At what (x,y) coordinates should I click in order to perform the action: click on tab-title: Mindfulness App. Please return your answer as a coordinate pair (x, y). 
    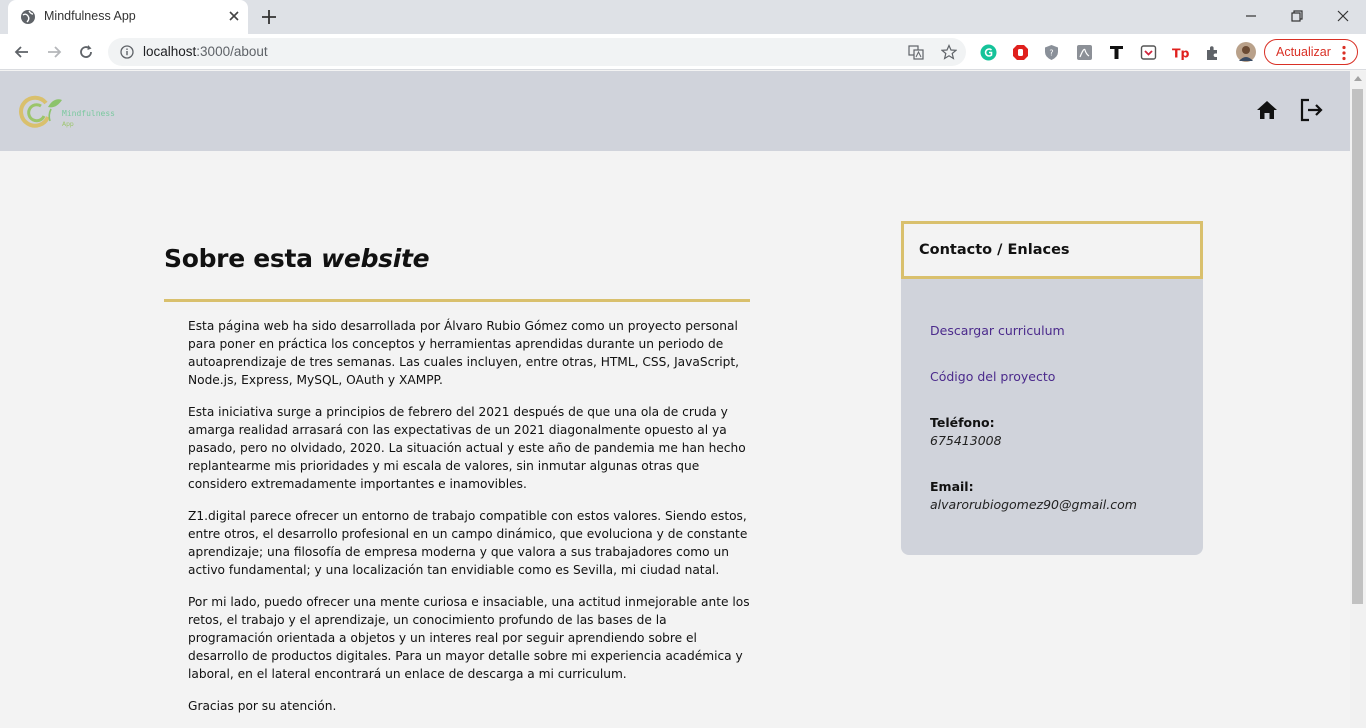
    Looking at the image, I should click on (90, 16).